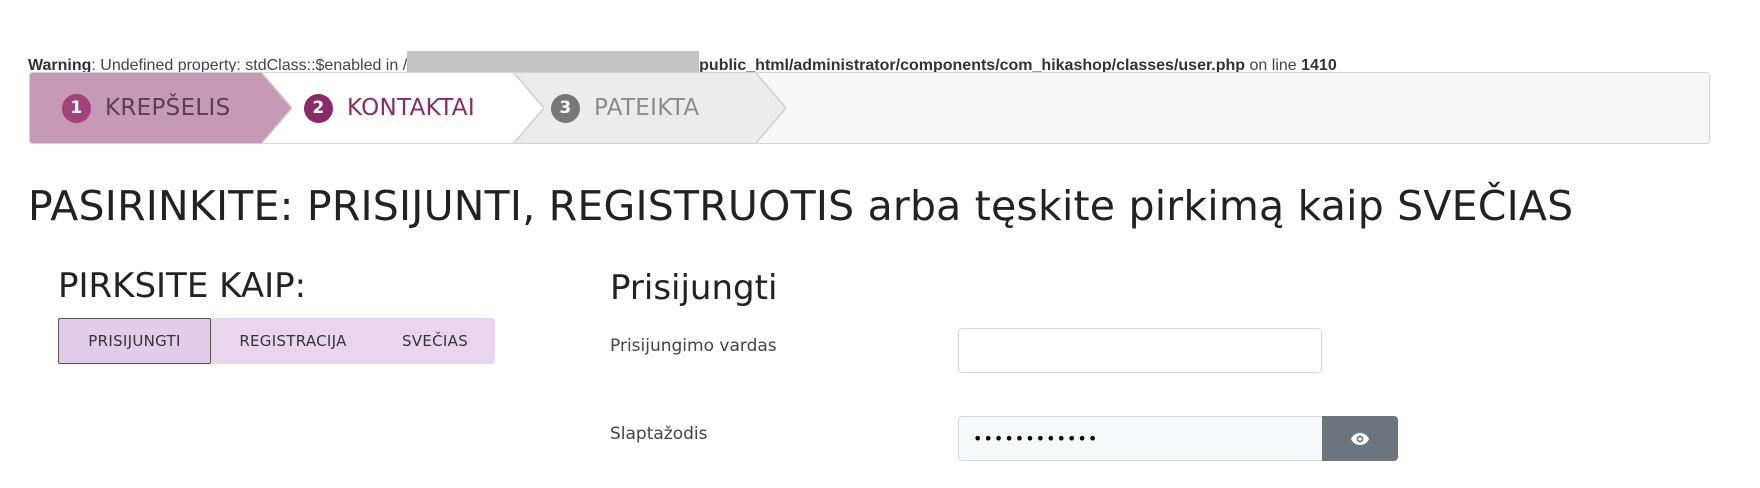 This screenshot has width=1760, height=488. Describe the element at coordinates (435, 341) in the screenshot. I see `guest-option-button: SVEČIAS` at that location.